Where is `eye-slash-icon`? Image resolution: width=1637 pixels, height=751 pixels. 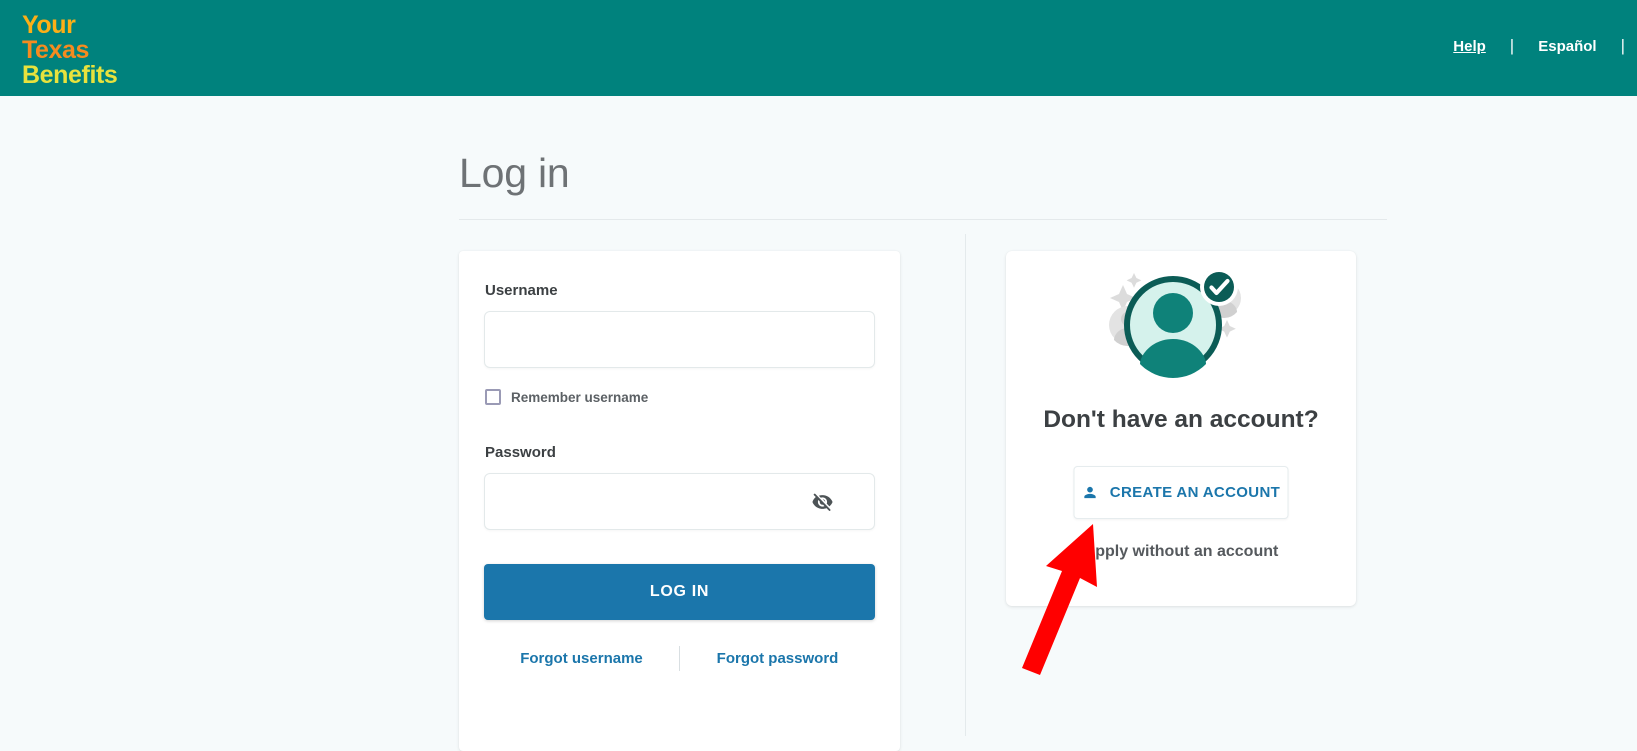
eye-slash-icon is located at coordinates (822, 502).